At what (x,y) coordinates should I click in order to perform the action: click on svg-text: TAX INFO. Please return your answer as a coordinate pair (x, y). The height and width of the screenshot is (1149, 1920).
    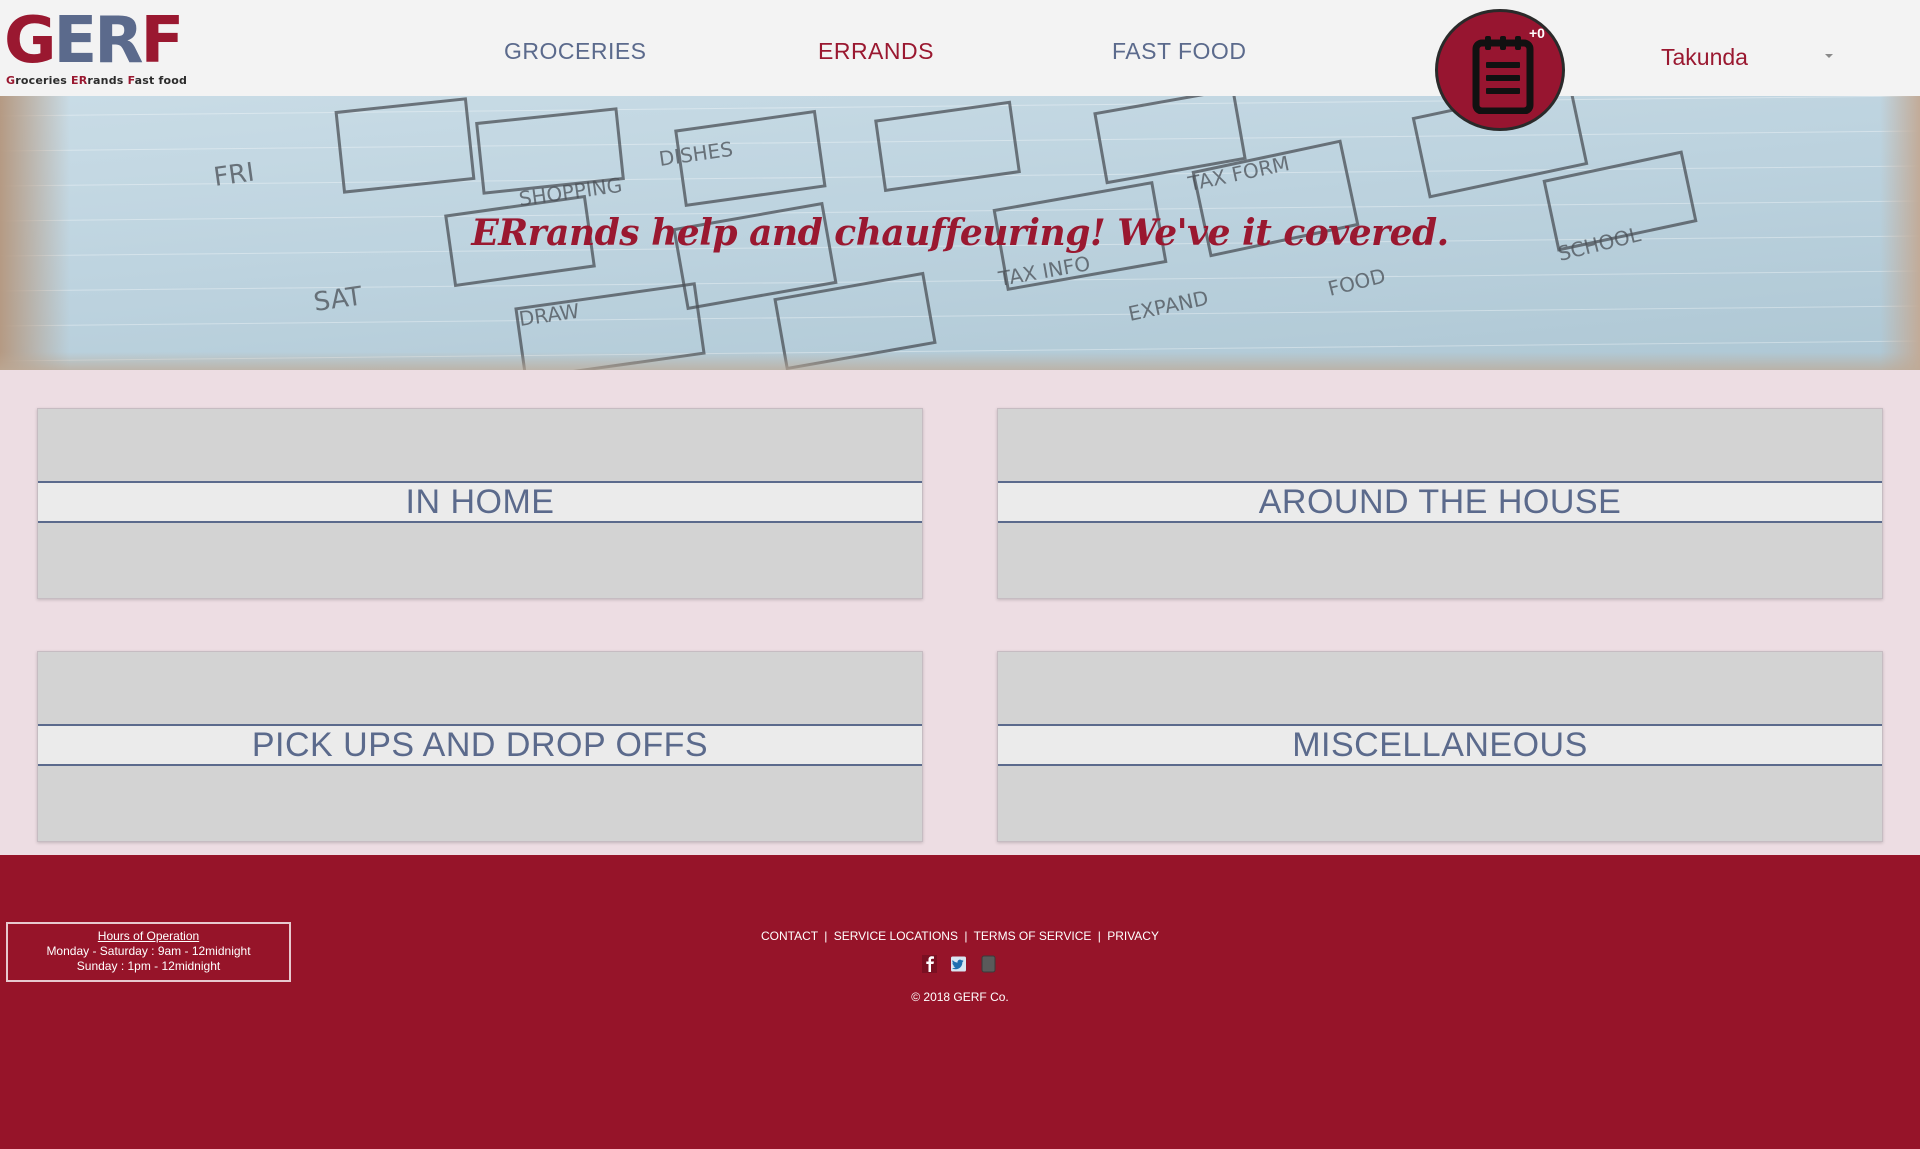
    Looking at the image, I should click on (1044, 271).